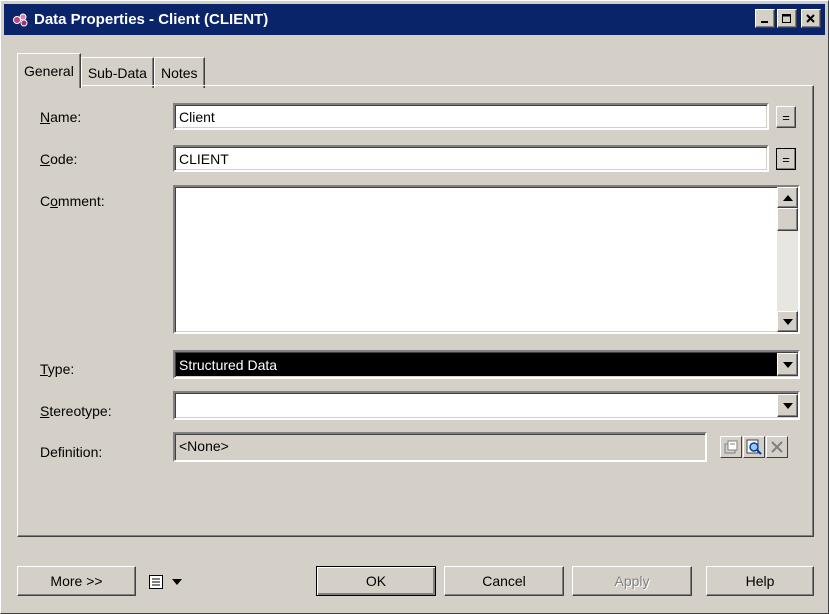 The height and width of the screenshot is (614, 829). I want to click on tab-sub-data: Sub-Data, so click(117, 72).